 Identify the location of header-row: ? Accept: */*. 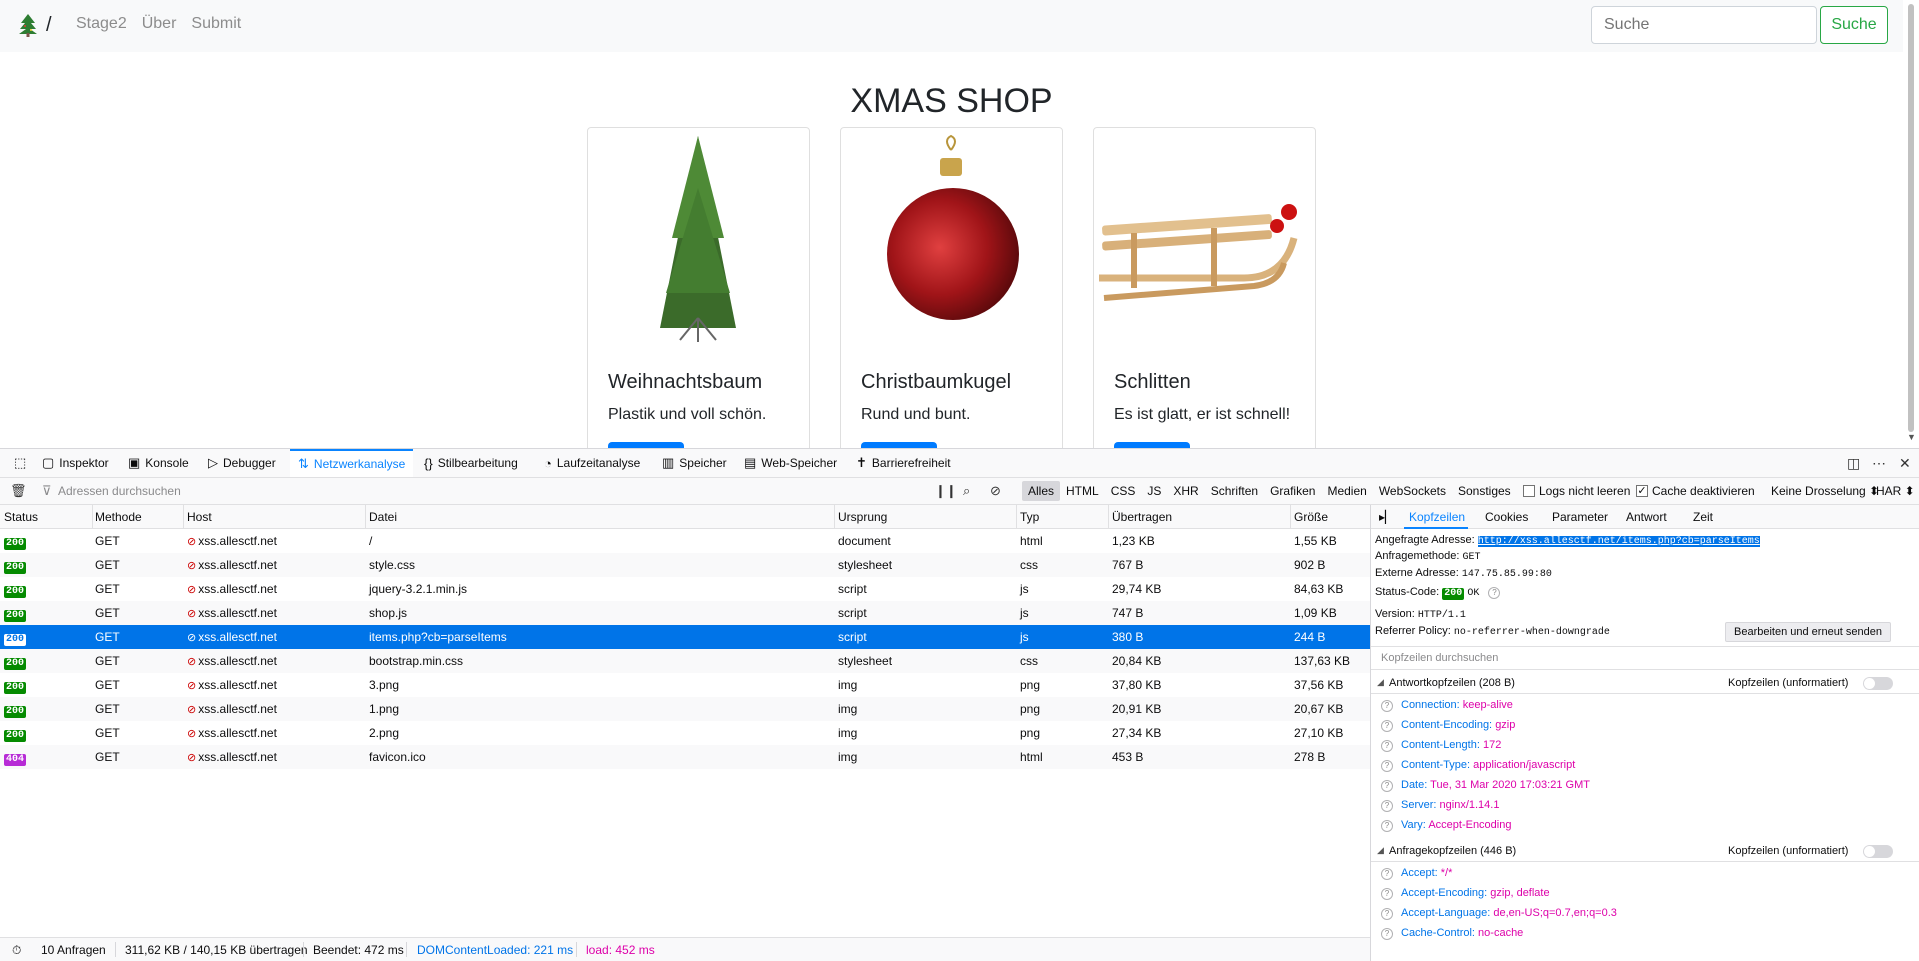
(1416, 873).